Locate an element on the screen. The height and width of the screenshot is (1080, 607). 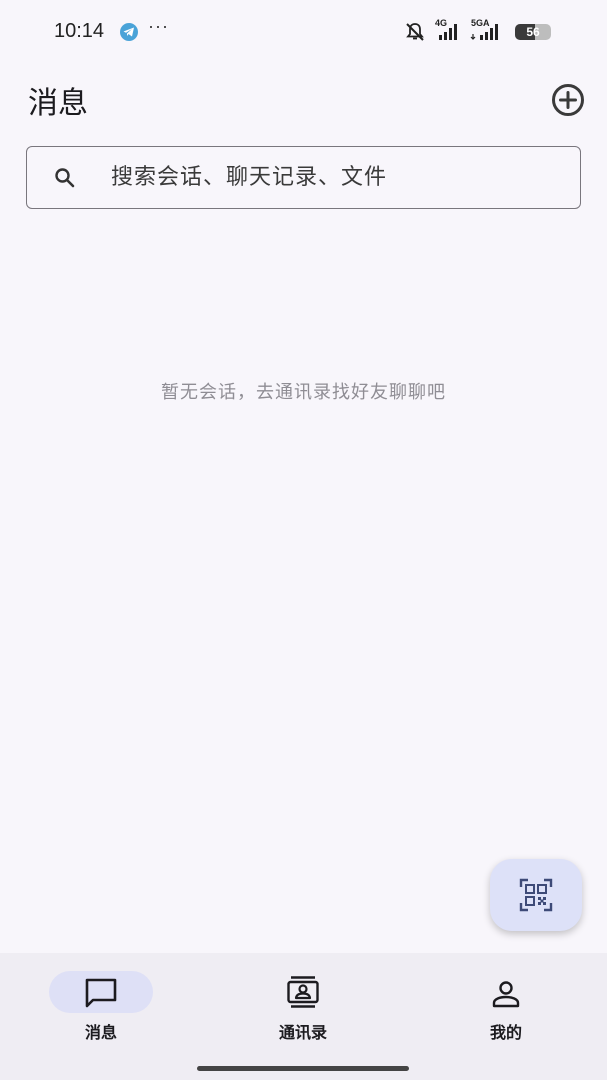
search-box is located at coordinates (303, 177).